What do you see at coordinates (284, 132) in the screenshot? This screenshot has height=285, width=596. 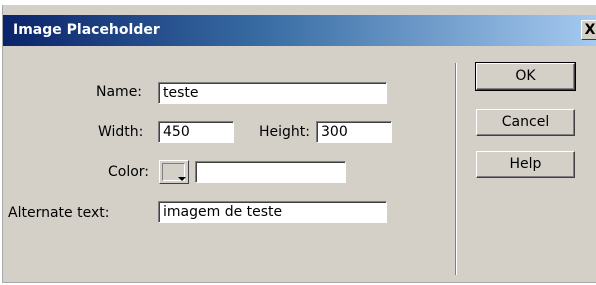 I see `height-label: Height:` at bounding box center [284, 132].